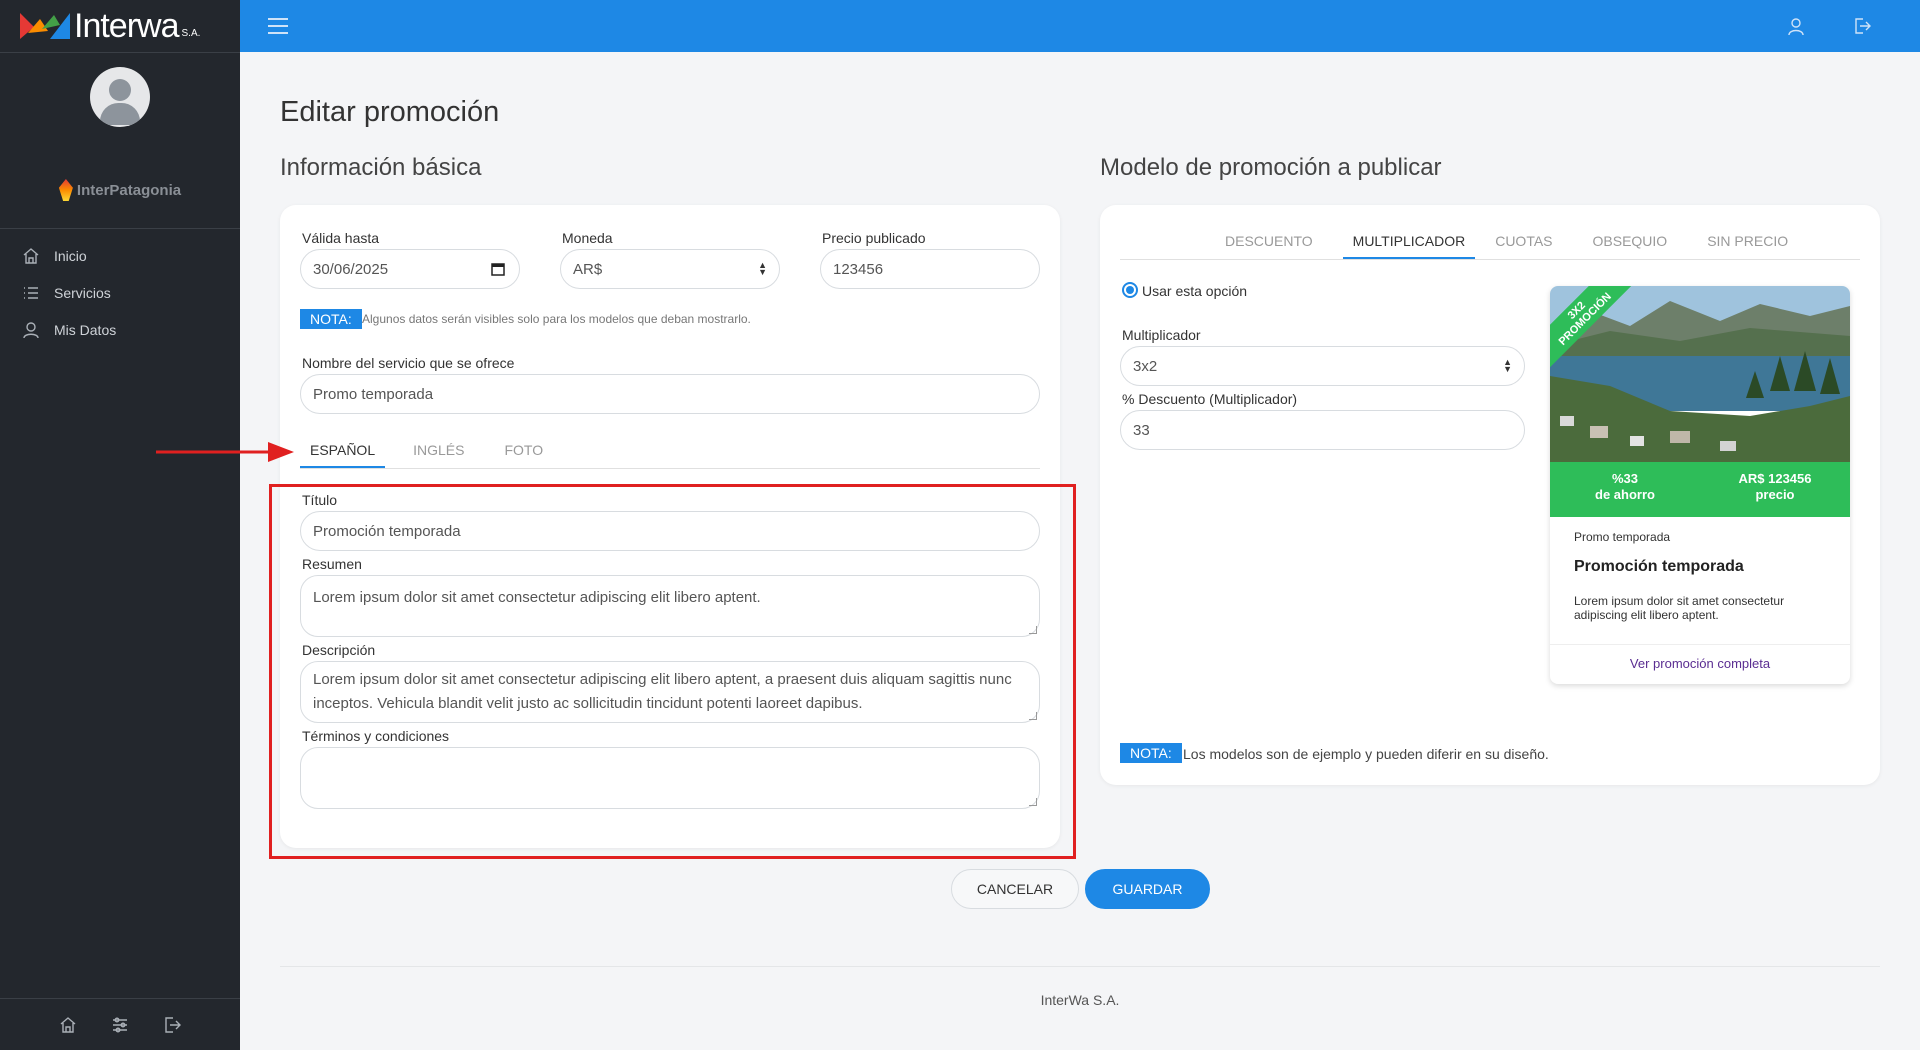  Describe the element at coordinates (519, 455) in the screenshot. I see `tab-foto: FOTO` at that location.